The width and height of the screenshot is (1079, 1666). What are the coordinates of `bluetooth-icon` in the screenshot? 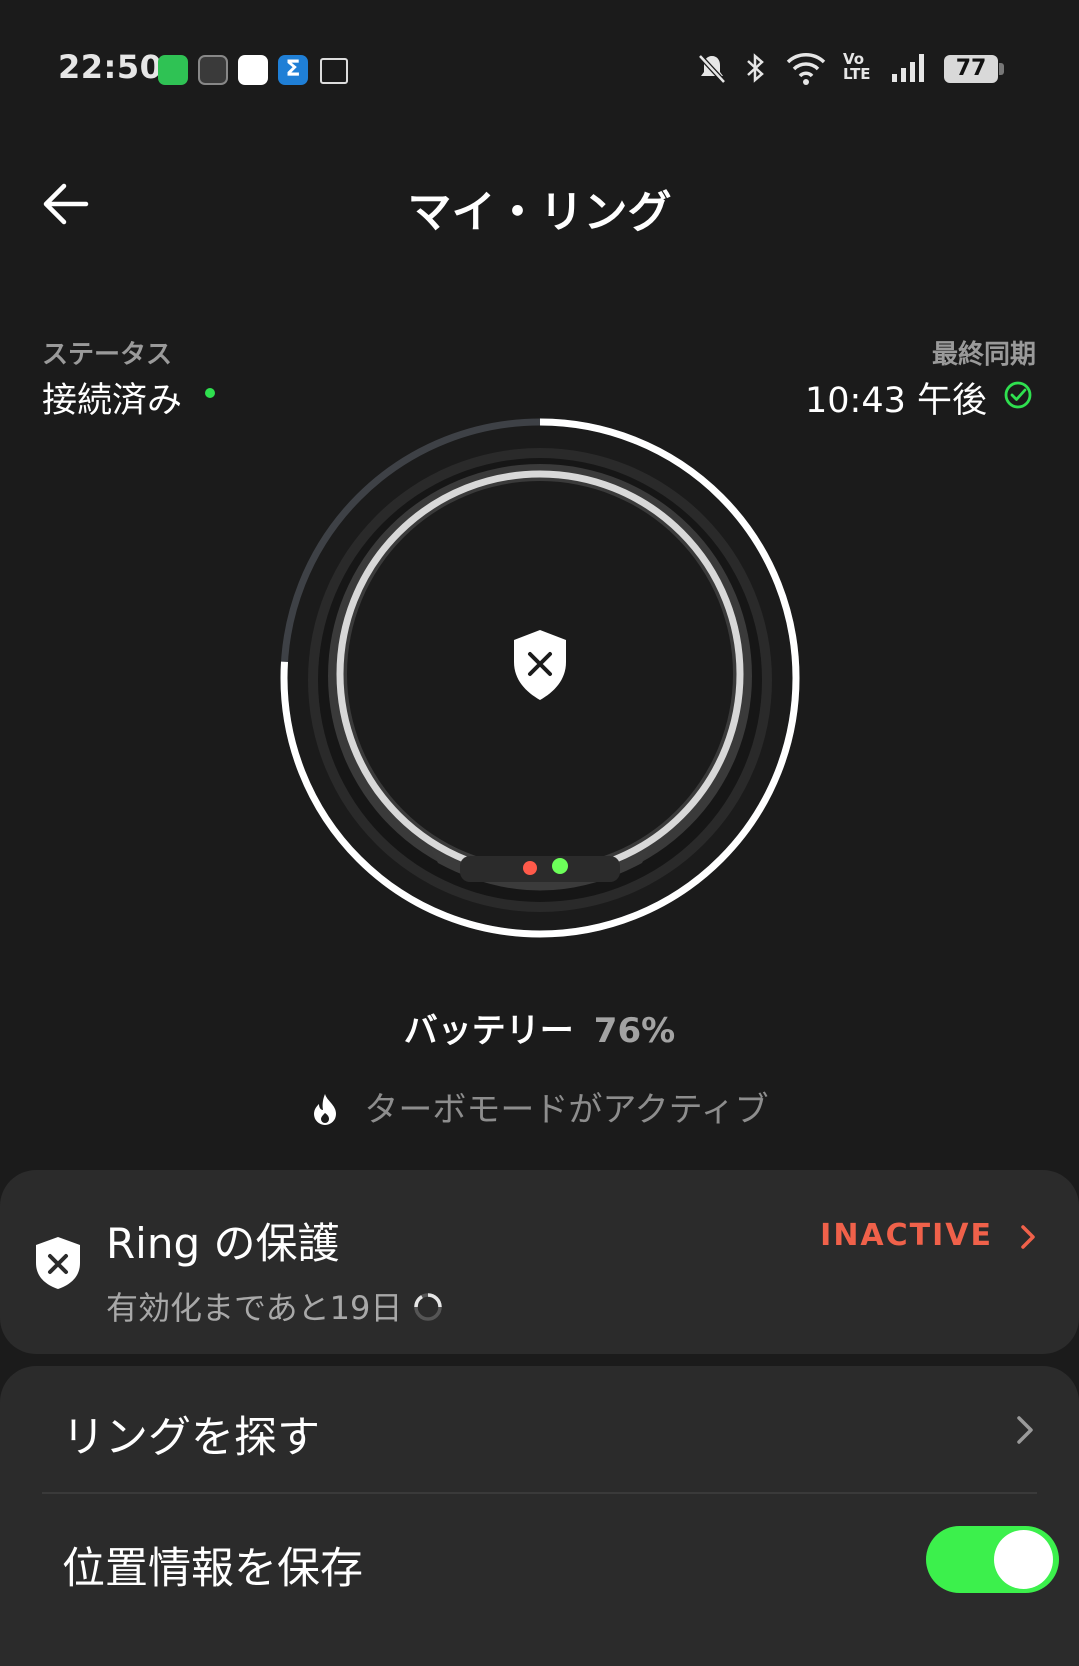 It's located at (755, 68).